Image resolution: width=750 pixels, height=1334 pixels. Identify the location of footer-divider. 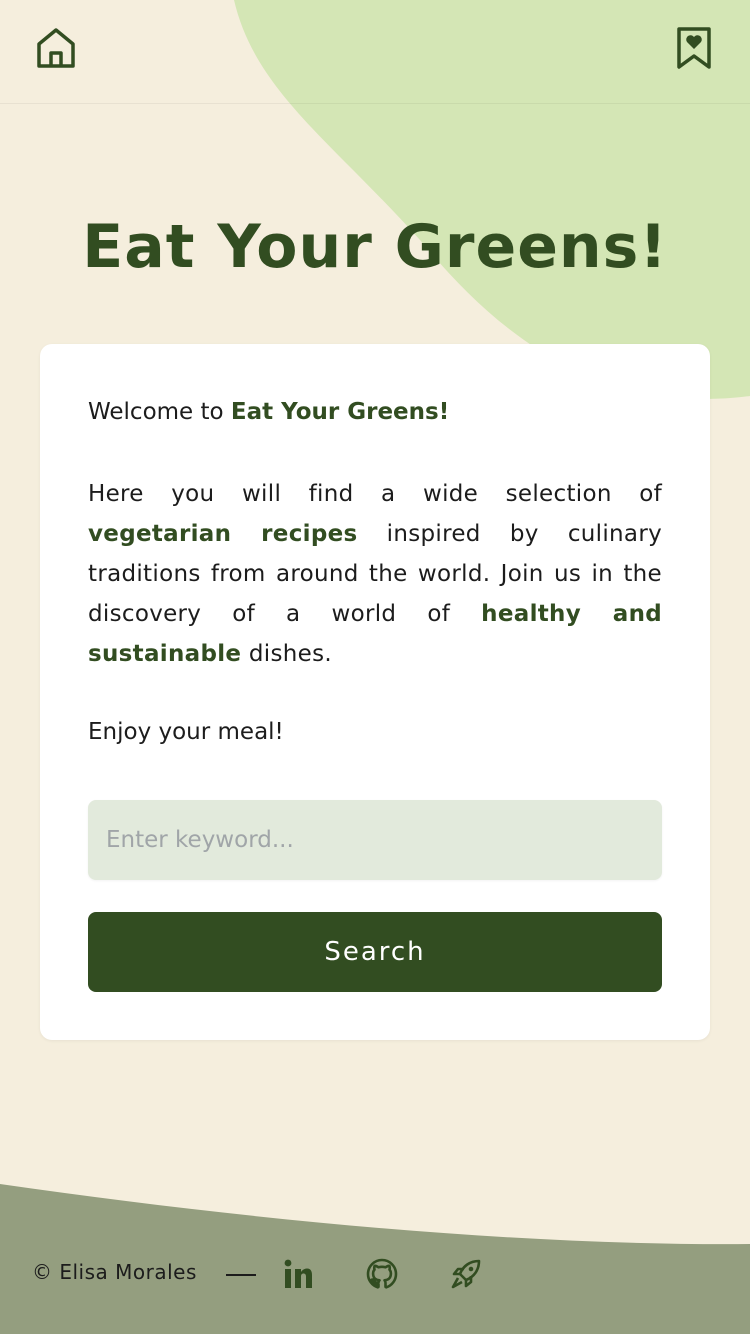
(241, 1275).